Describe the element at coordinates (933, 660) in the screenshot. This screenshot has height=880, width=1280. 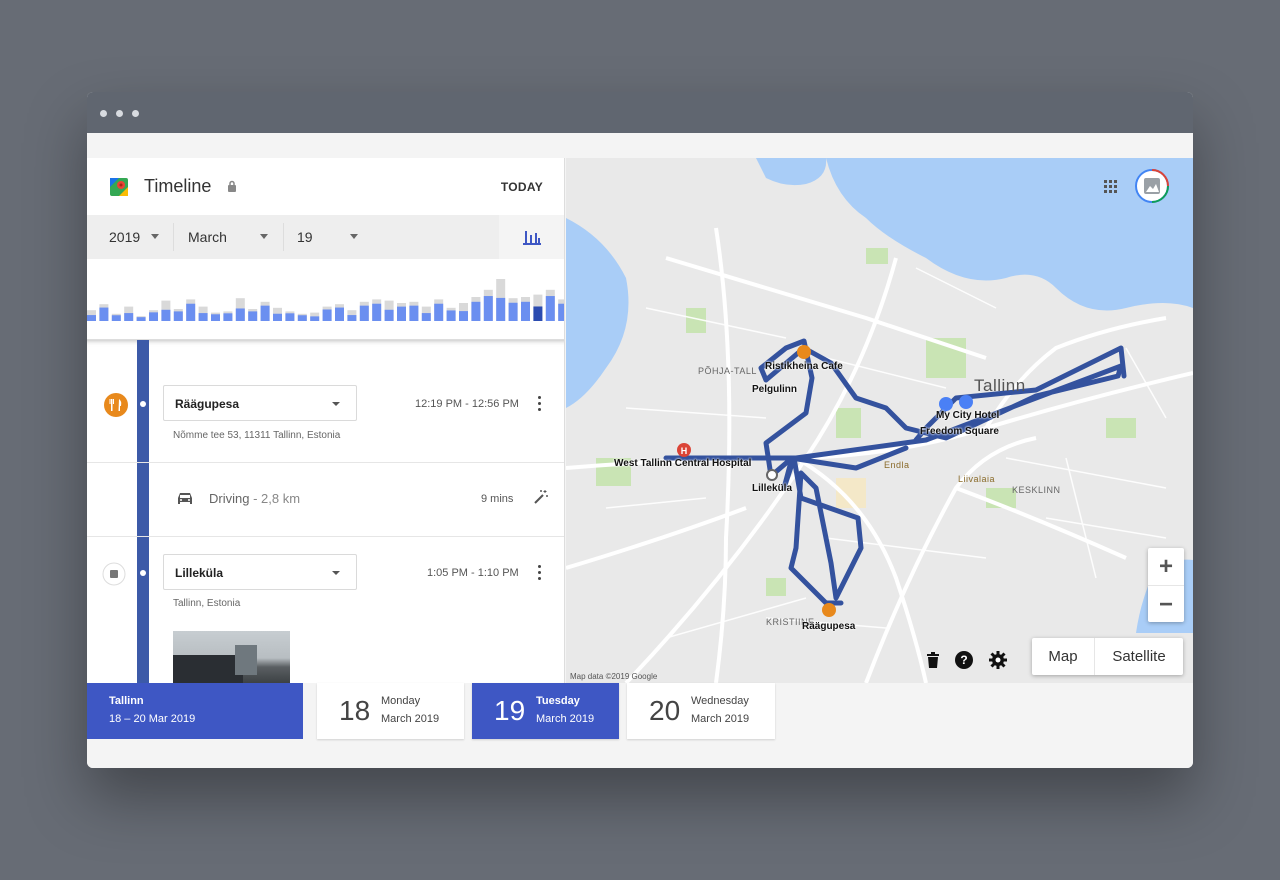
I see `trash-icon` at that location.